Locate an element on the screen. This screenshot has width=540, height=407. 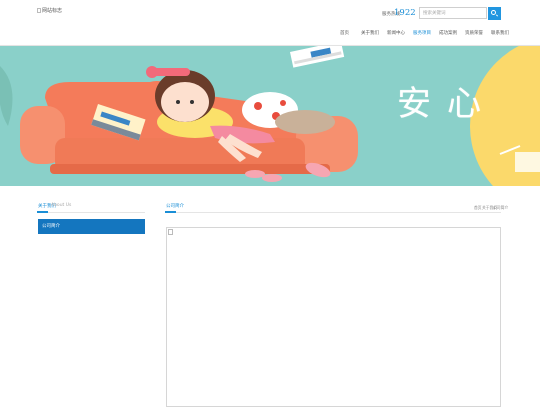
nav-news: 新闻中心 is located at coordinates (396, 33).